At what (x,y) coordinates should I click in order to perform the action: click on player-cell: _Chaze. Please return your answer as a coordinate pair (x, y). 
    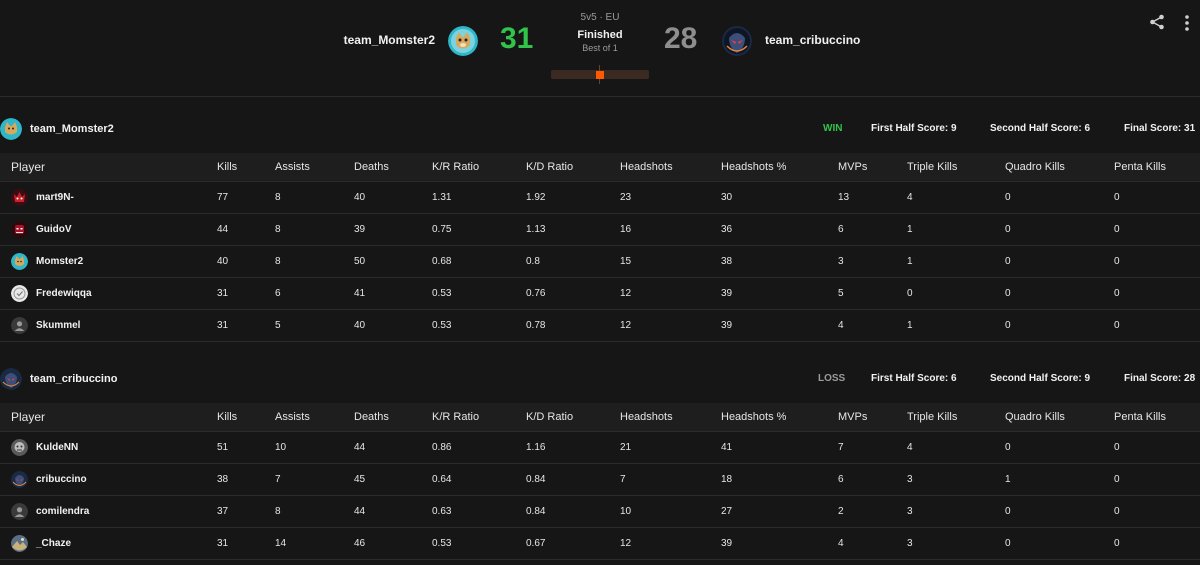
    Looking at the image, I should click on (108, 543).